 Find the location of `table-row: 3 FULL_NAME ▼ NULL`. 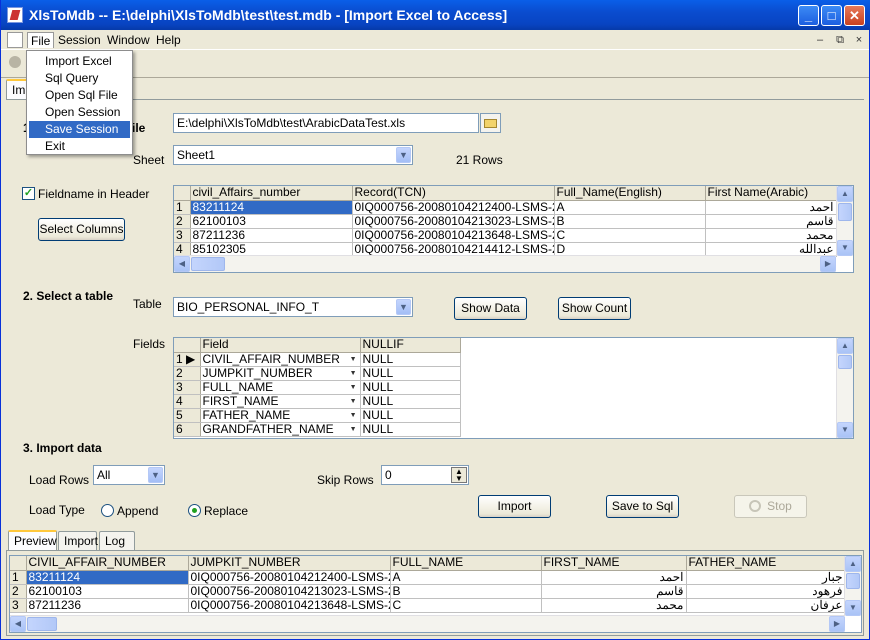

table-row: 3 FULL_NAME ▼ NULL is located at coordinates (317, 387).